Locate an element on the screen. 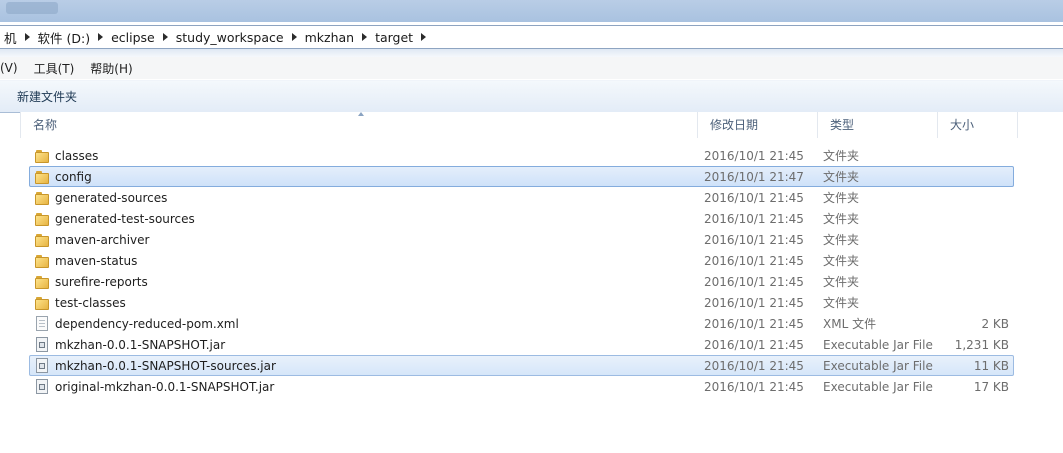 This screenshot has height=453, width=1063. file-name: test-classes is located at coordinates (90, 303).